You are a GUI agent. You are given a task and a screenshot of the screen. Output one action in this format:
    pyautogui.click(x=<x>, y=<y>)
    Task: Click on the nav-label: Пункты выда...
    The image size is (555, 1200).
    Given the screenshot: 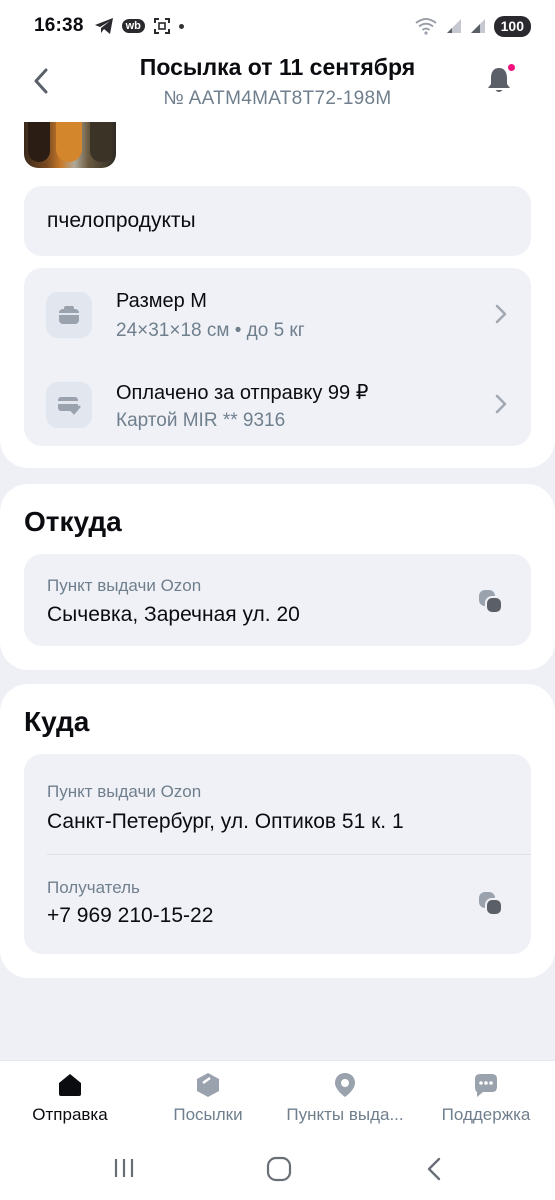 What is the action you would take?
    pyautogui.click(x=345, y=1114)
    